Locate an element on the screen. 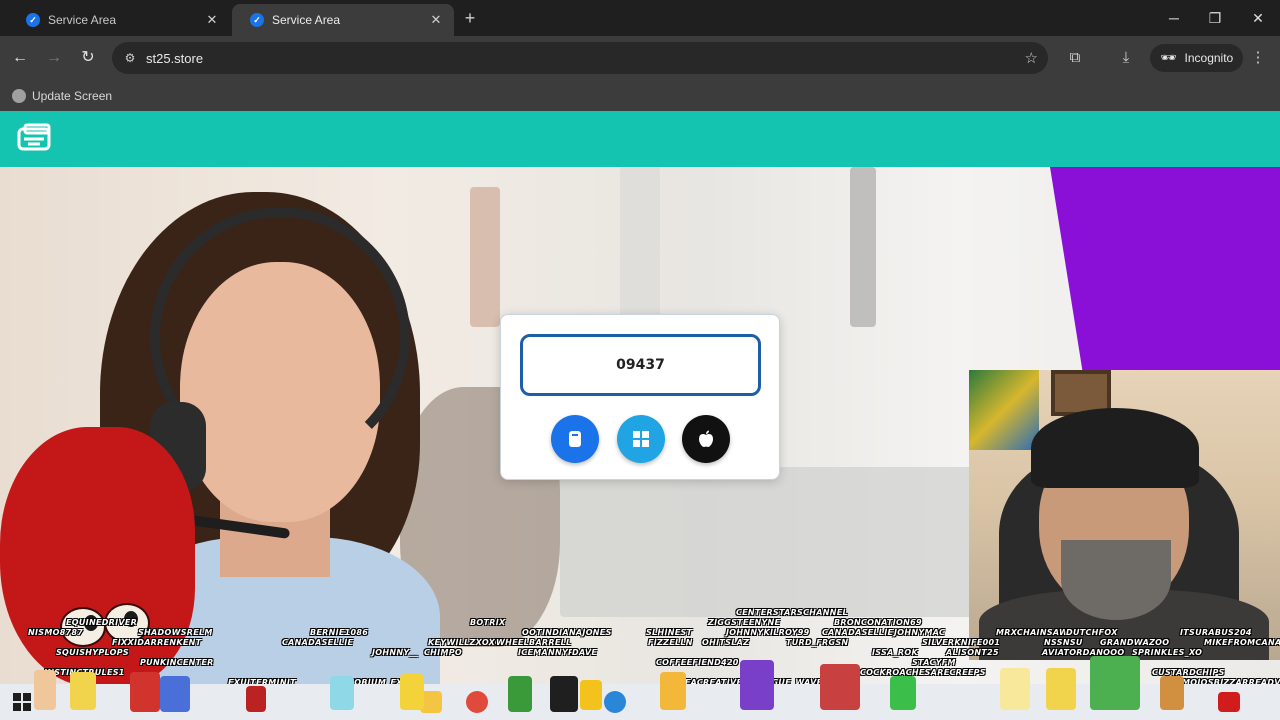 This screenshot has width=1280, height=720. back-icon: ← is located at coordinates (20, 58).